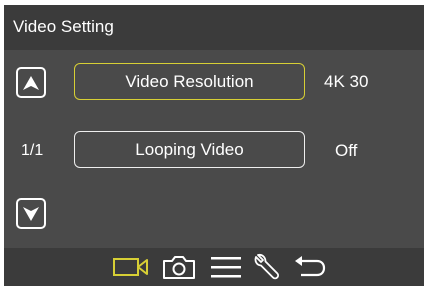 The height and width of the screenshot is (290, 427). I want to click on option-label: Video Resolution, so click(189, 81).